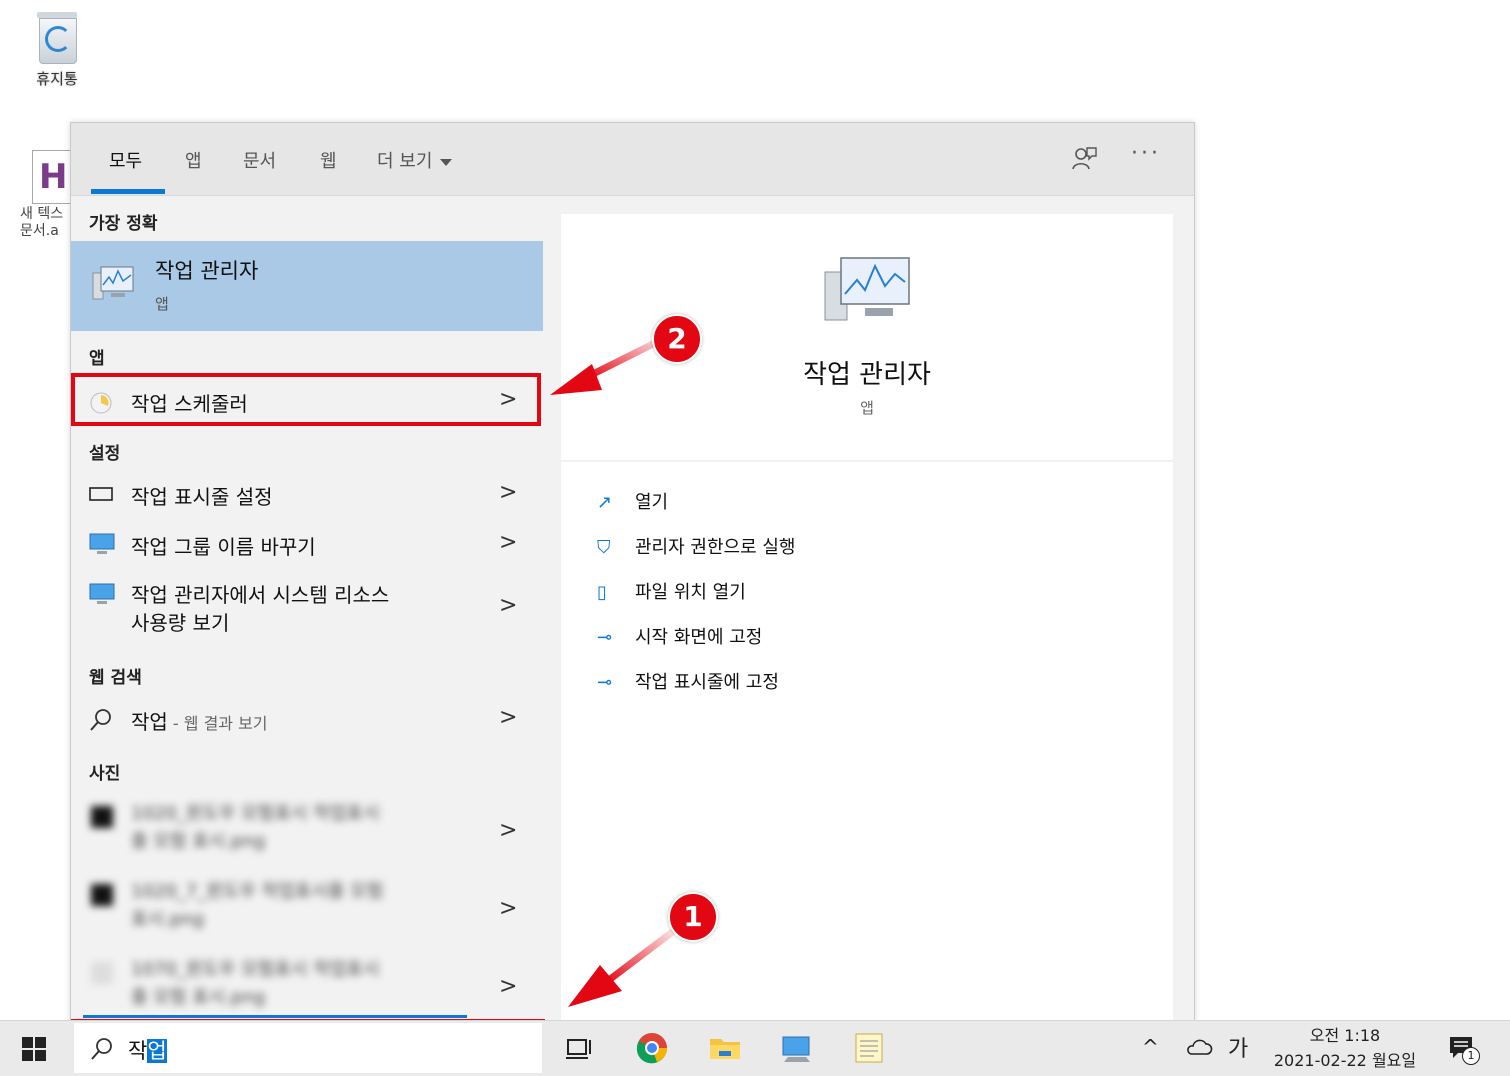 This screenshot has width=1510, height=1076. What do you see at coordinates (115, 678) in the screenshot?
I see `section-web-search: 웹 검색` at bounding box center [115, 678].